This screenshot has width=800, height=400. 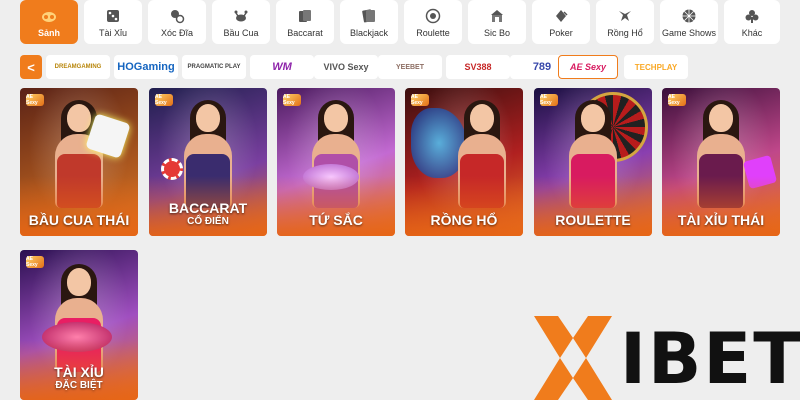 I want to click on tab-label: Khác, so click(x=752, y=33).